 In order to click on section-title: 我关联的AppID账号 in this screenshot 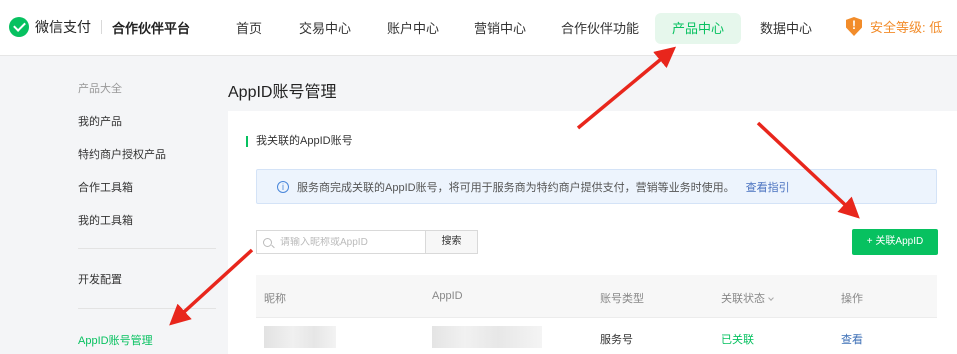, I will do `click(299, 141)`.